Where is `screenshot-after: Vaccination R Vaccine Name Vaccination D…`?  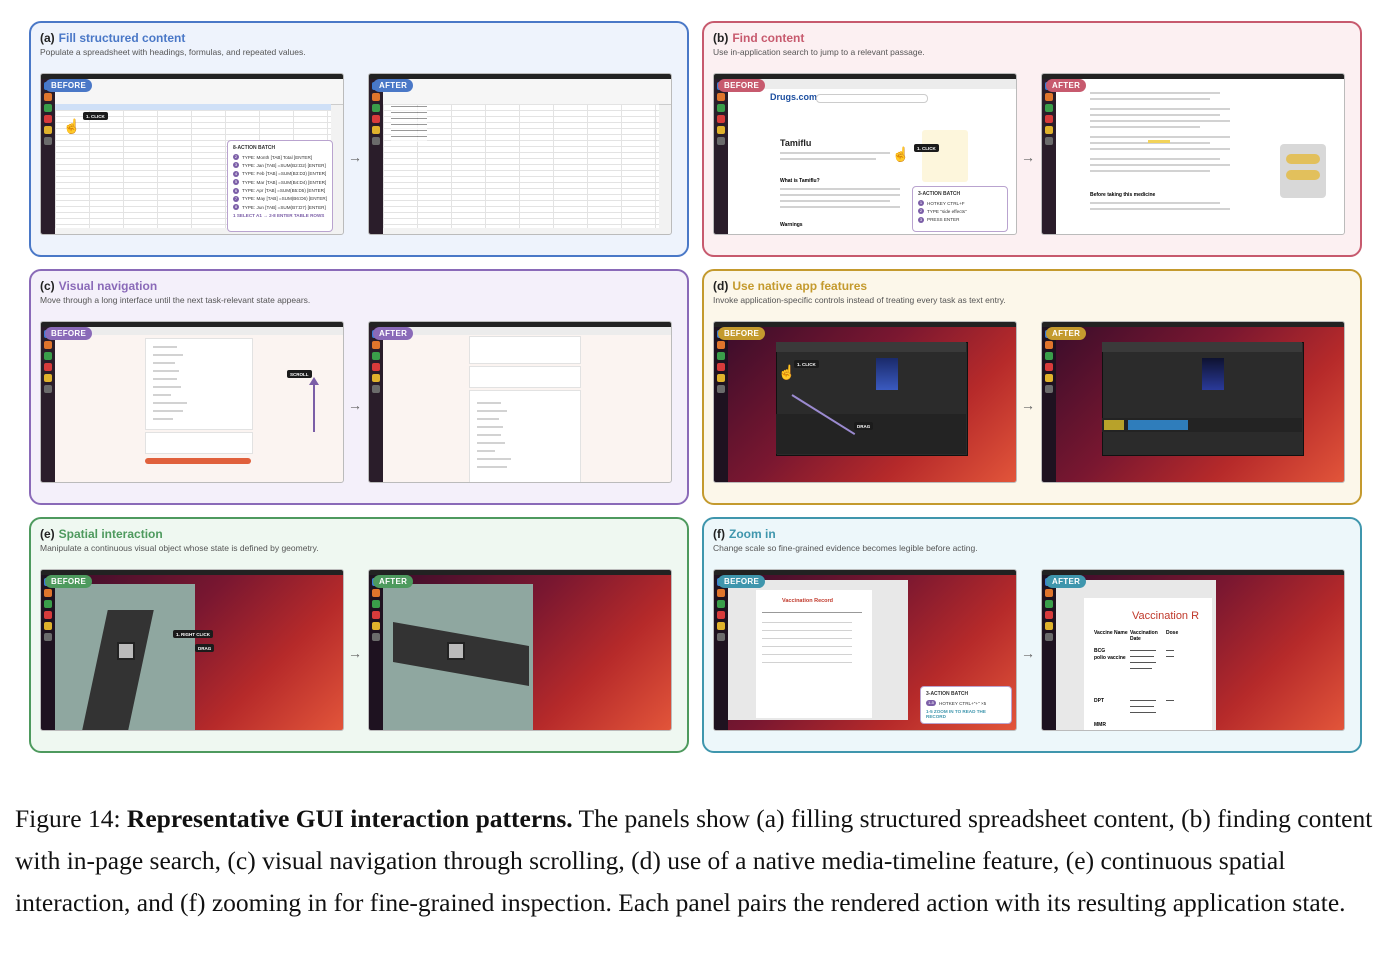
screenshot-after: Vaccination R Vaccine Name Vaccination D… is located at coordinates (1193, 650).